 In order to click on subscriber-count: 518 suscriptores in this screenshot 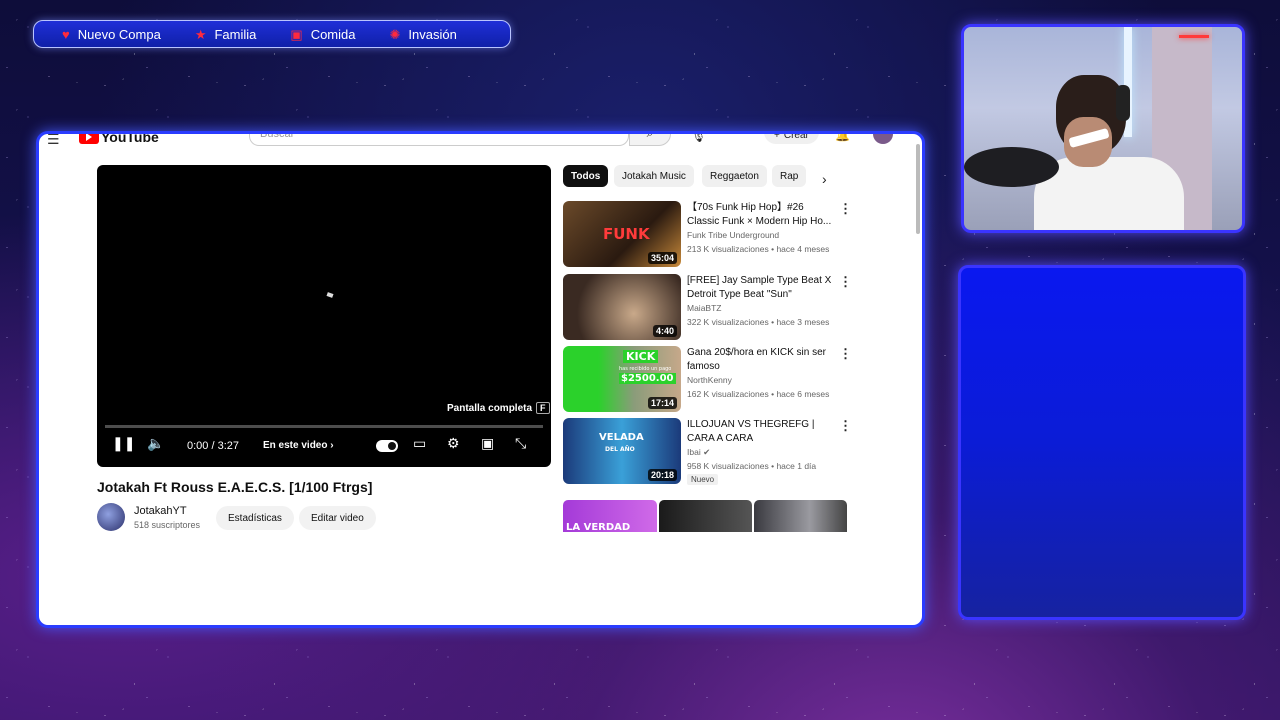, I will do `click(167, 525)`.